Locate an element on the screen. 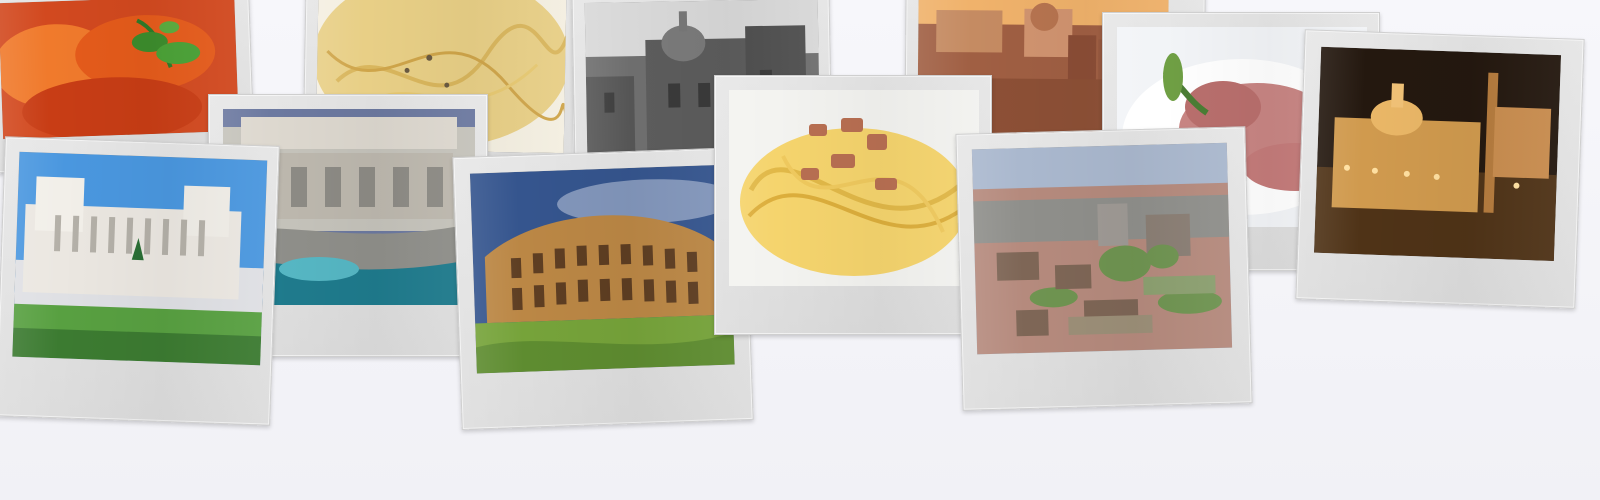 The width and height of the screenshot is (1600, 500). carbonara-photo is located at coordinates (854, 188).